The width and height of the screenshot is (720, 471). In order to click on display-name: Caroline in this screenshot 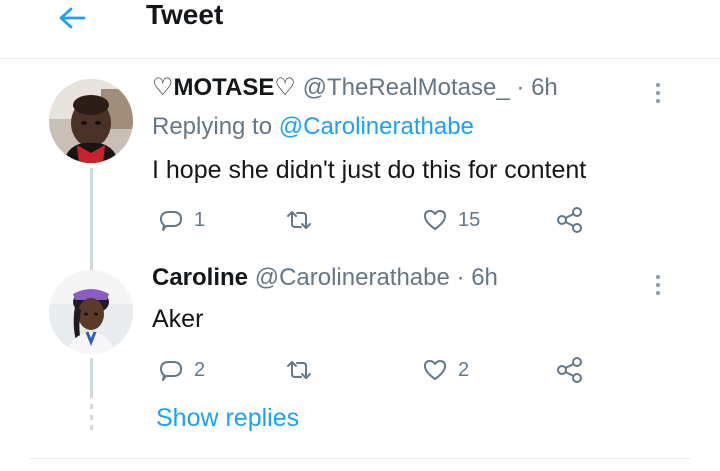, I will do `click(200, 277)`.